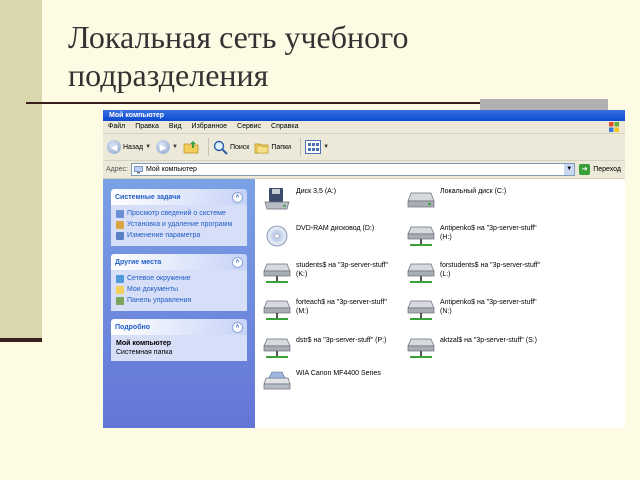 The width and height of the screenshot is (640, 480). What do you see at coordinates (167, 147) in the screenshot?
I see `forward-button: ▶ ▼` at bounding box center [167, 147].